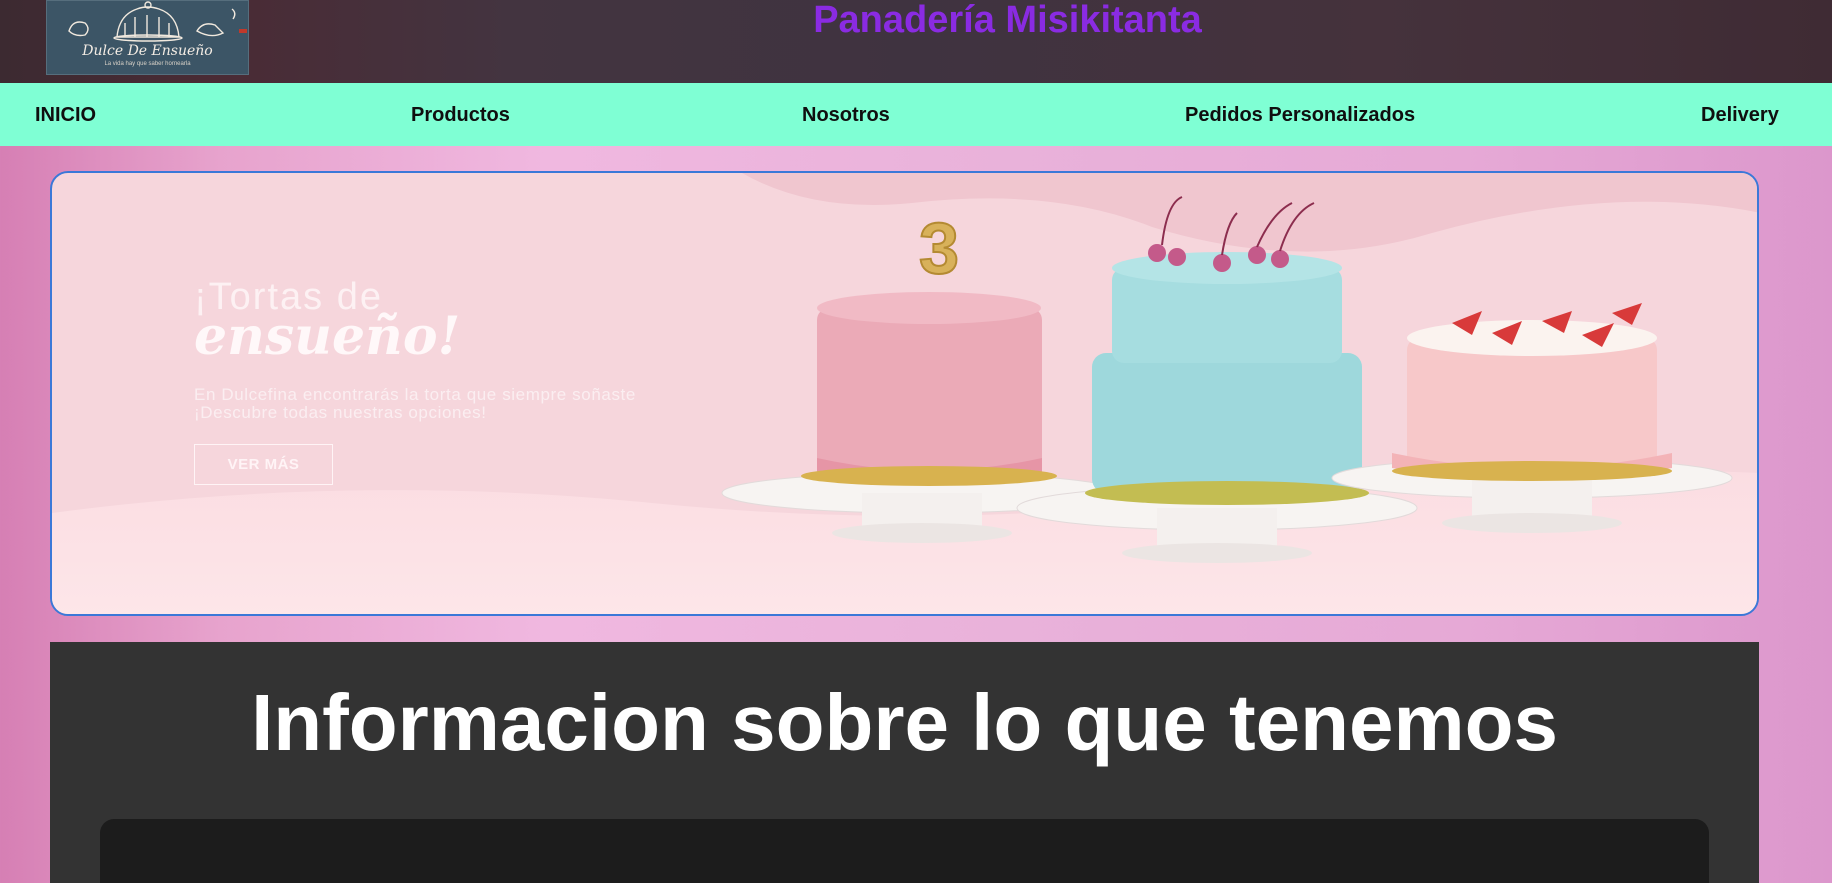 The width and height of the screenshot is (1832, 883). Describe the element at coordinates (65, 115) in the screenshot. I see `nav-item-inicio: INICIO` at that location.